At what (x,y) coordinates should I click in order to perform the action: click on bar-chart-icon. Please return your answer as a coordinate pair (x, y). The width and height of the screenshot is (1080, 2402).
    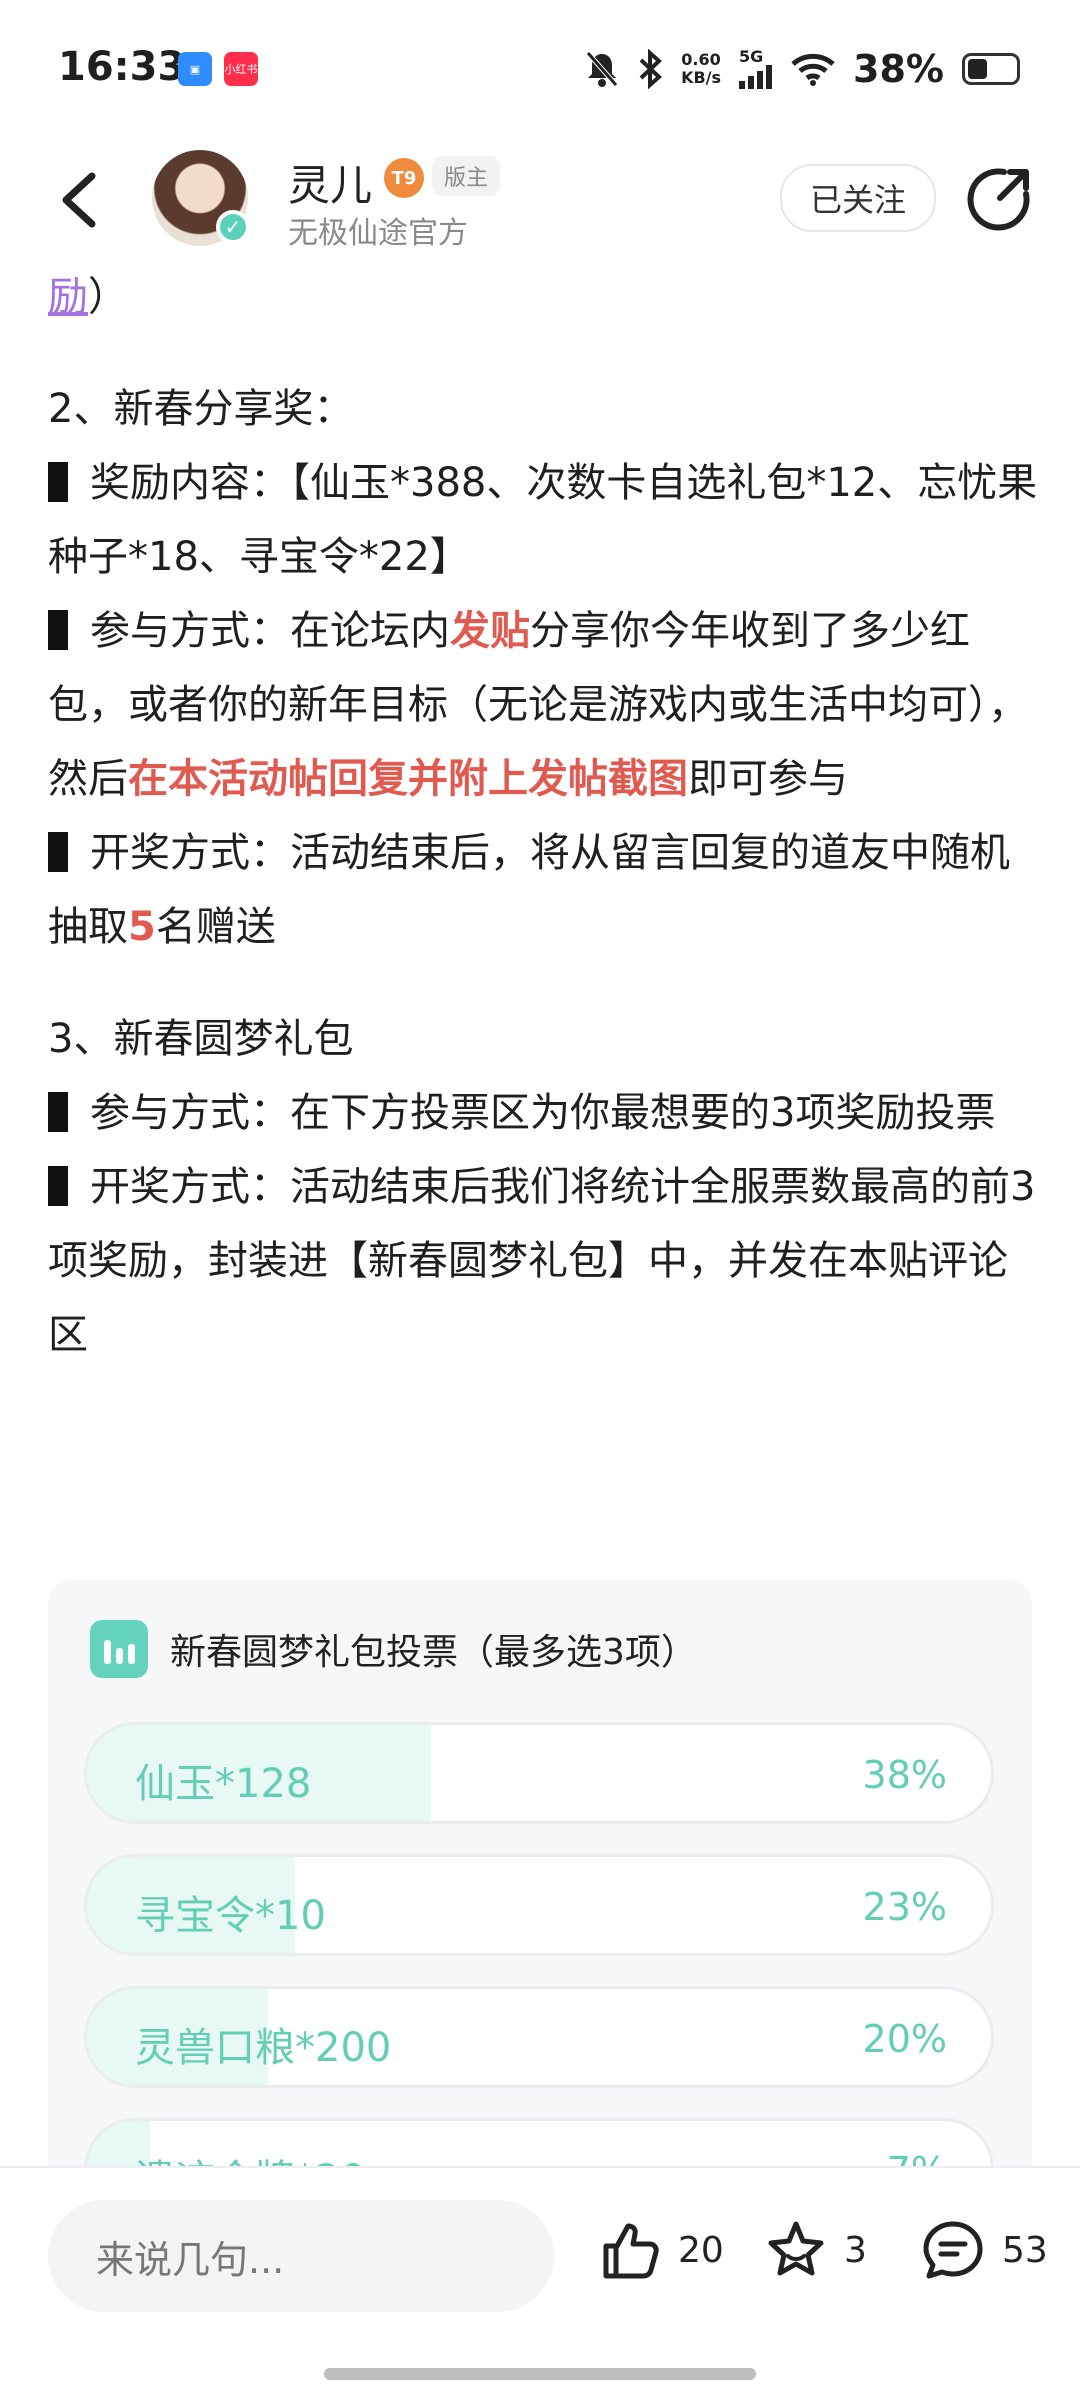
    Looking at the image, I should click on (119, 1649).